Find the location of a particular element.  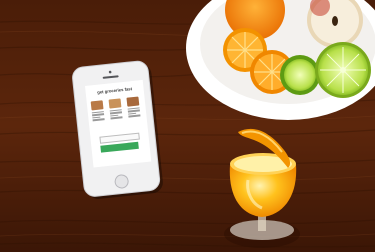

app-cta-button is located at coordinates (119, 147).